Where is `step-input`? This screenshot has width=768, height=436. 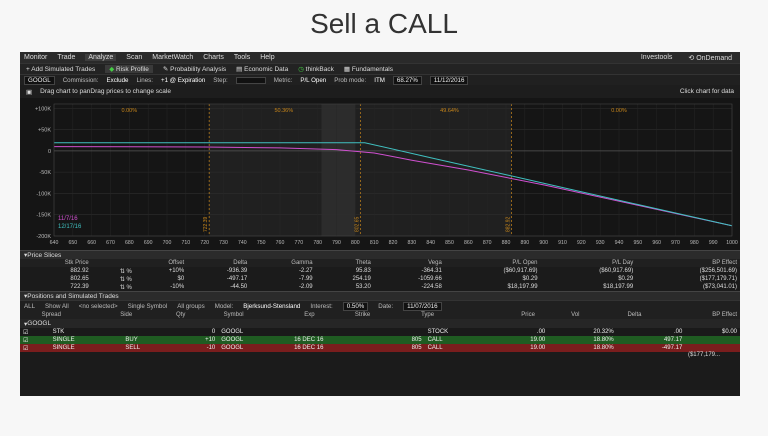 step-input is located at coordinates (250, 80).